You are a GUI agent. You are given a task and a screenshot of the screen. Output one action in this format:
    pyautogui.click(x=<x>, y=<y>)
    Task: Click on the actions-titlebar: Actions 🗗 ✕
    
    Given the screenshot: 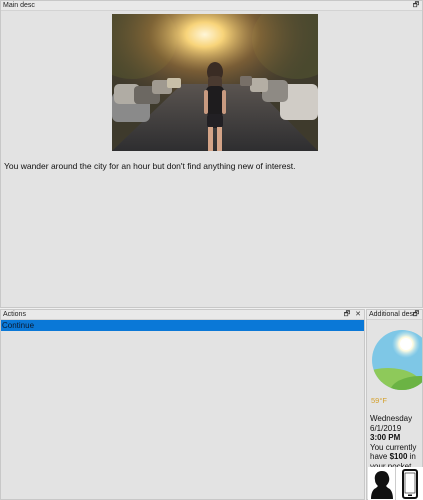 What is the action you would take?
    pyautogui.click(x=182, y=315)
    